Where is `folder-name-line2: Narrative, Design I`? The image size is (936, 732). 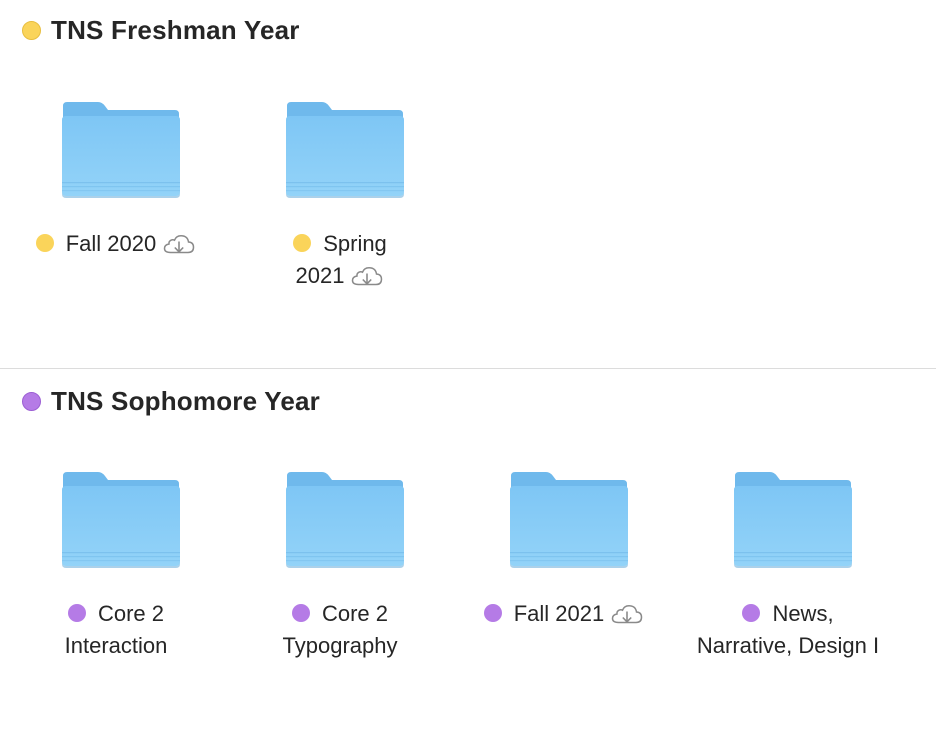 folder-name-line2: Narrative, Design I is located at coordinates (788, 645).